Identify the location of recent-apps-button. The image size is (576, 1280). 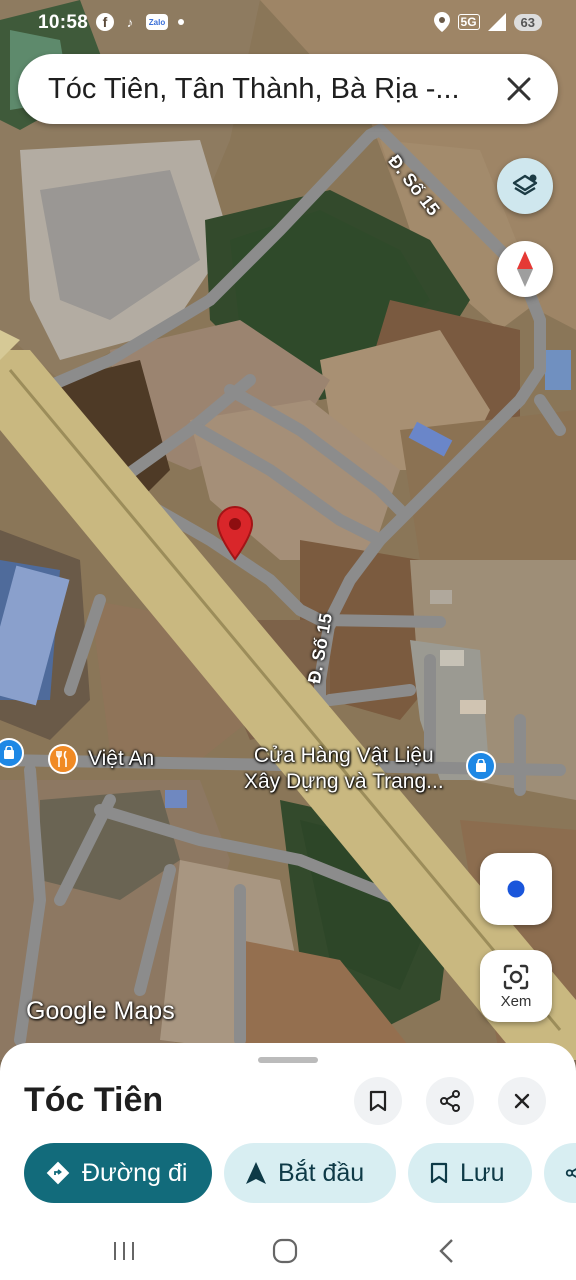
(124, 1251).